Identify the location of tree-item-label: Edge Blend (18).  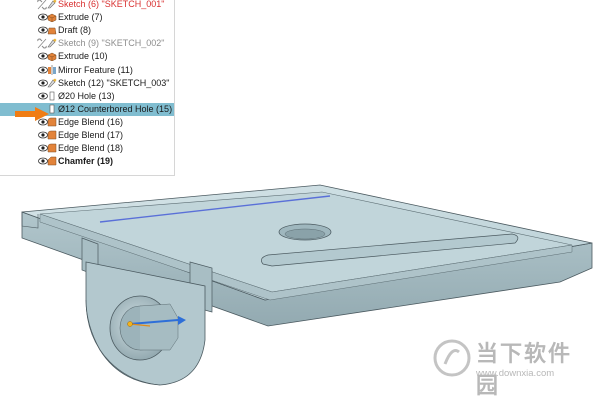
(91, 148).